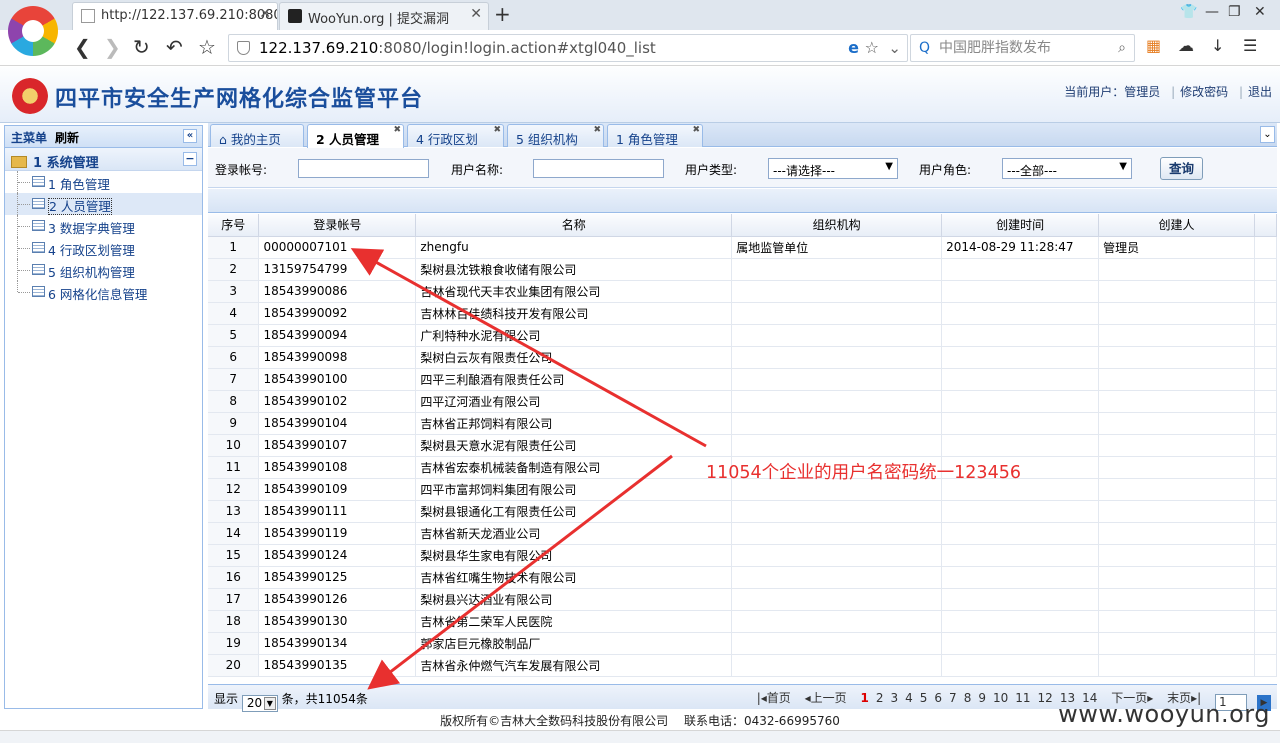 Image resolution: width=1280 pixels, height=743 pixels. Describe the element at coordinates (574, 225) in the screenshot. I see `column-header: 名称` at that location.